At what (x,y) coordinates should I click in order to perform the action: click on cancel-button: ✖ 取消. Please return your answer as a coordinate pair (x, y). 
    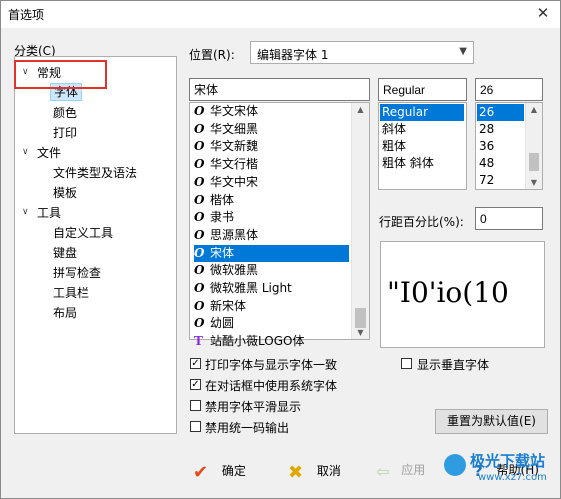
    Looking at the image, I should click on (314, 475).